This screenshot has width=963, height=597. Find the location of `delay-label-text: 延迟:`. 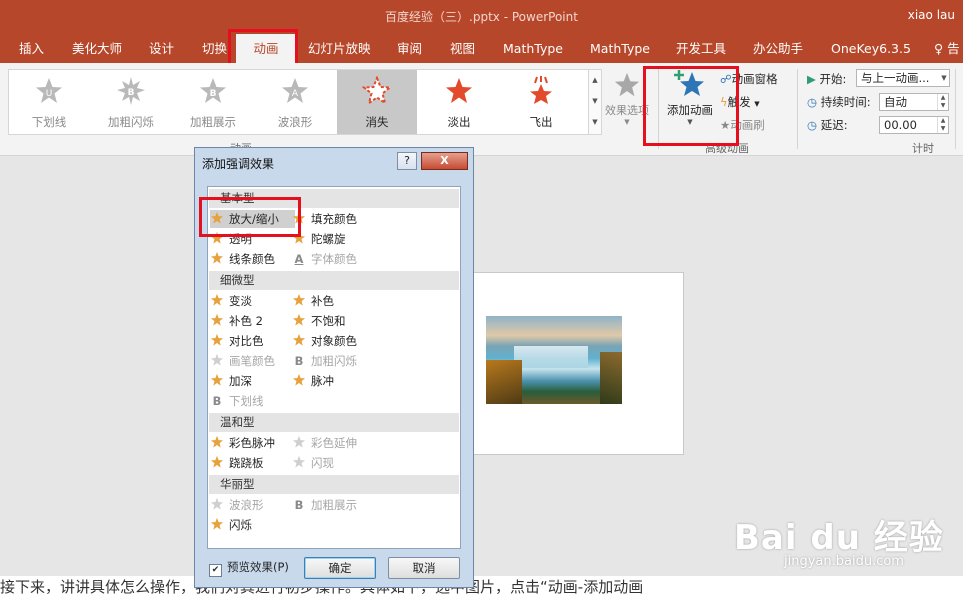

delay-label-text: 延迟: is located at coordinates (834, 125).